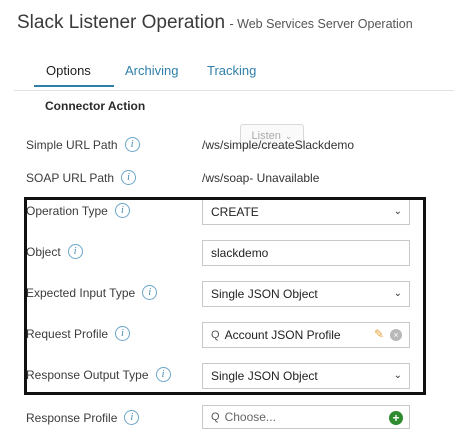 The image size is (459, 435). I want to click on active-tab-indicator, so click(74, 86).